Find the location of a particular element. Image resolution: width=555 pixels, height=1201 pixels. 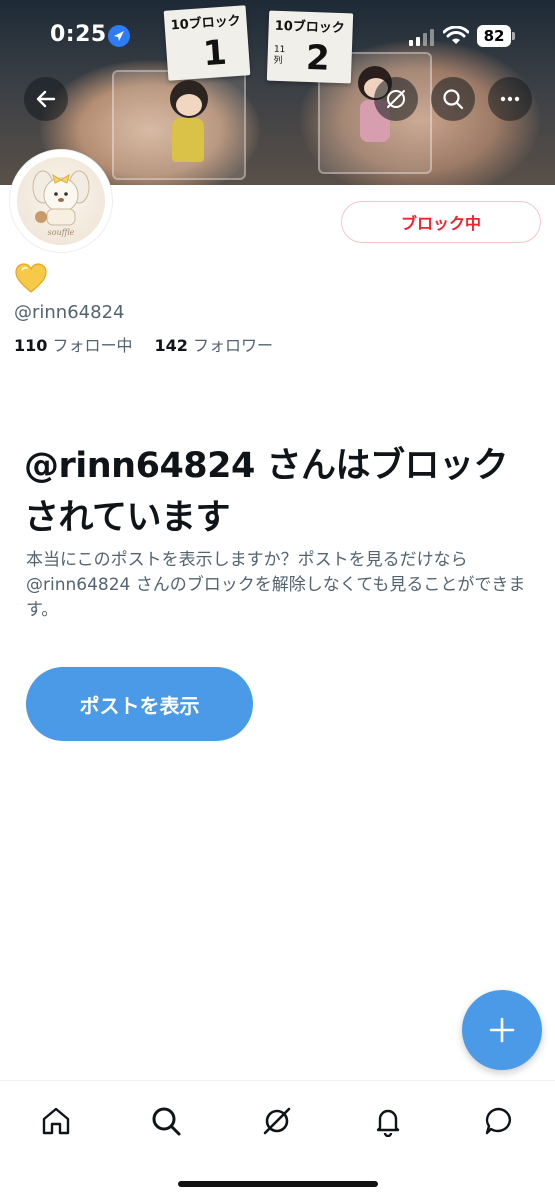

back-button is located at coordinates (46, 99).